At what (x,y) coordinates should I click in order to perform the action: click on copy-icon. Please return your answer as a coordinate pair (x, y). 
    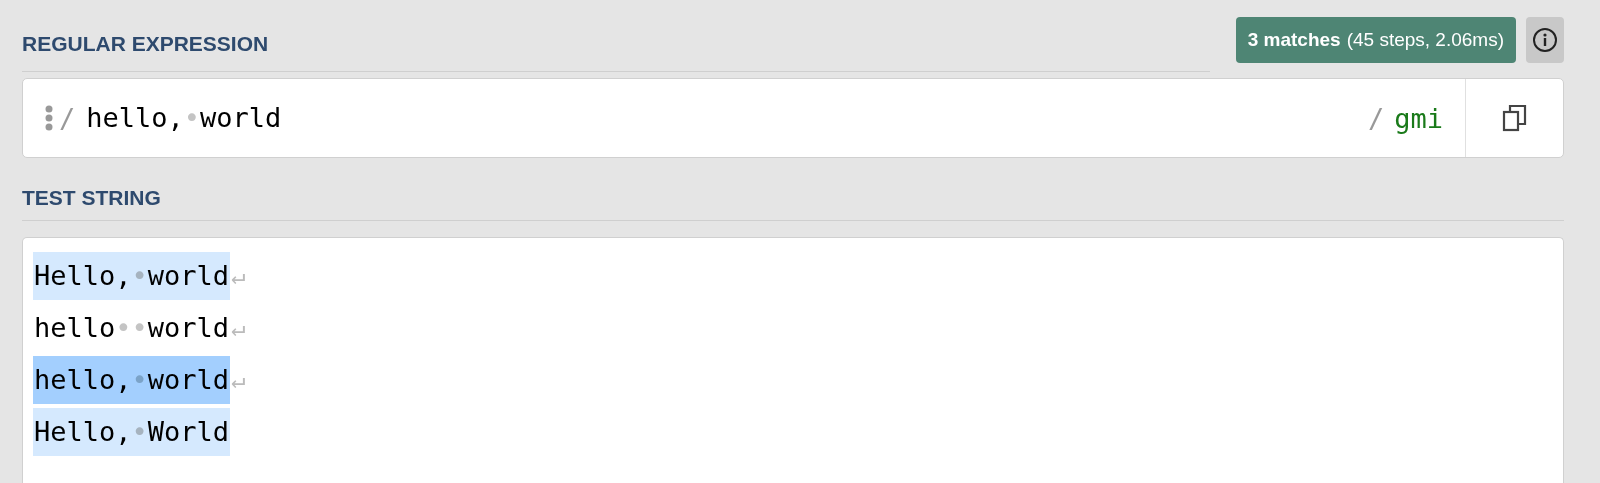
    Looking at the image, I should click on (1514, 118).